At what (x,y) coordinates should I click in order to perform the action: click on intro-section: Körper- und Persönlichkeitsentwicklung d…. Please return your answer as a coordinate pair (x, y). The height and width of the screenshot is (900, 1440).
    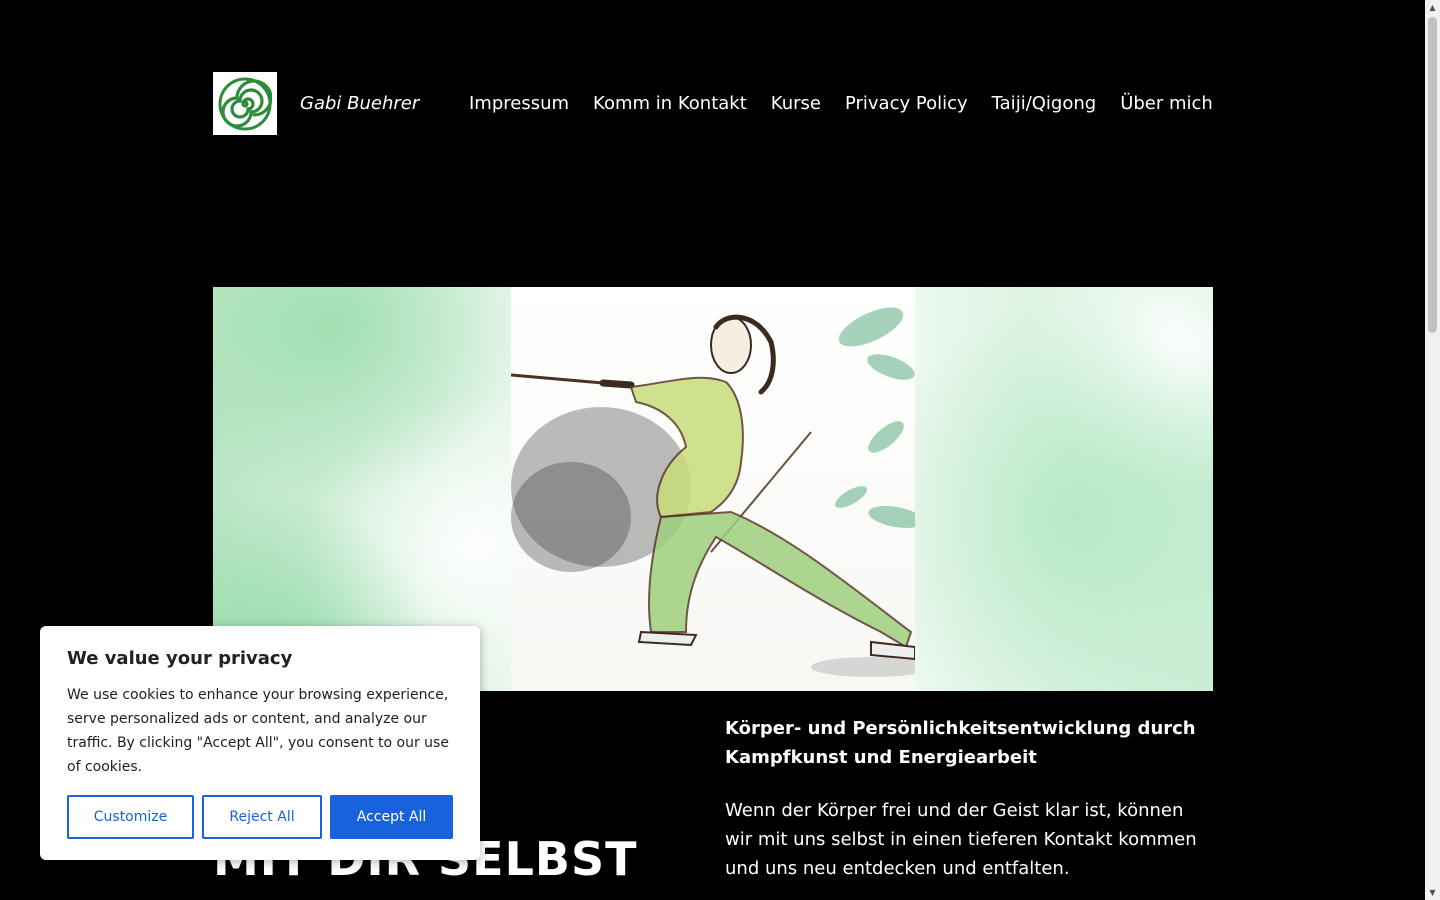
    Looking at the image, I should click on (965, 798).